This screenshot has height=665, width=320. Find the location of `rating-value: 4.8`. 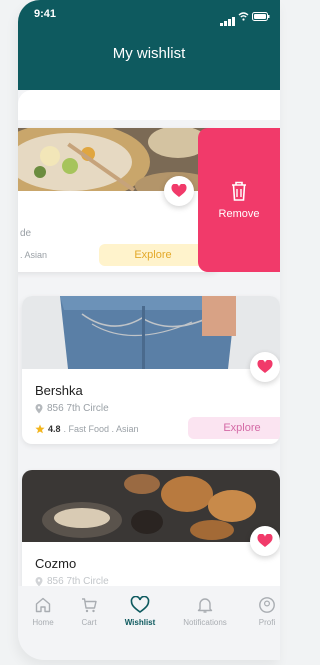

rating-value: 4.8 is located at coordinates (54, 429).